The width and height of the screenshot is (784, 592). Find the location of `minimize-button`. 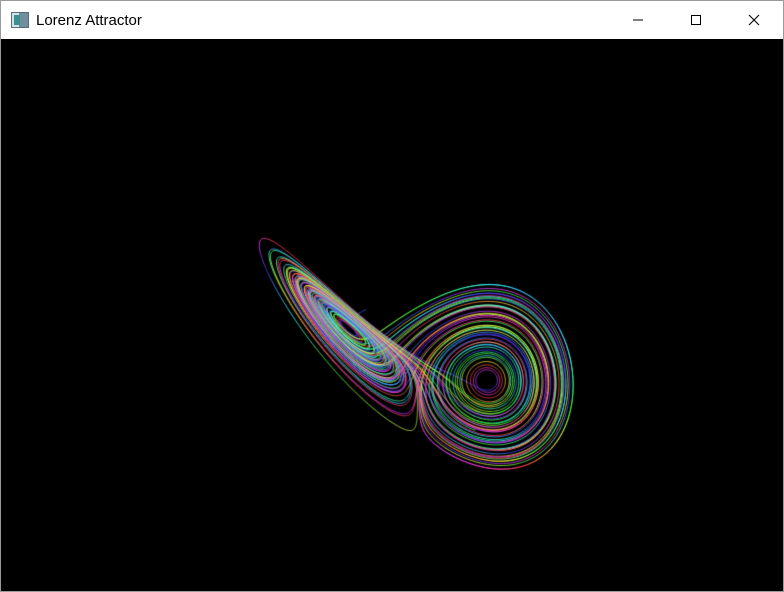

minimize-button is located at coordinates (638, 20).